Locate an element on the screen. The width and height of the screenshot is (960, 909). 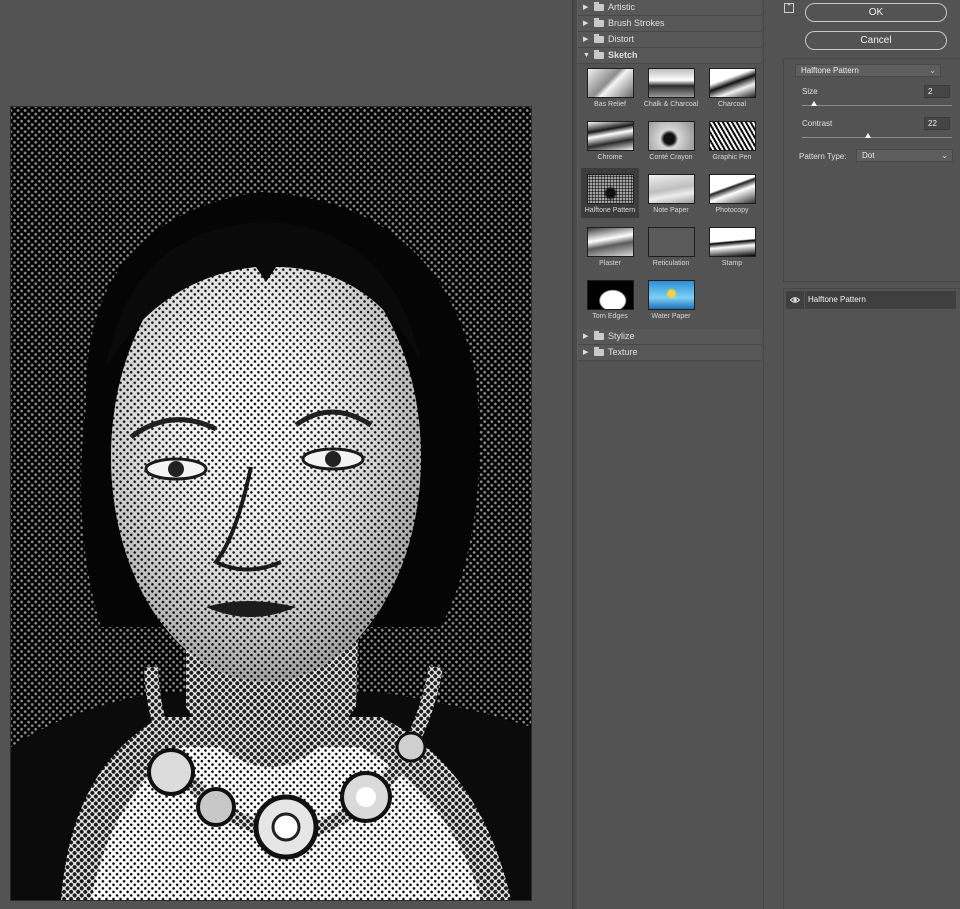
thumb-label: Torn Edges is located at coordinates (610, 316).